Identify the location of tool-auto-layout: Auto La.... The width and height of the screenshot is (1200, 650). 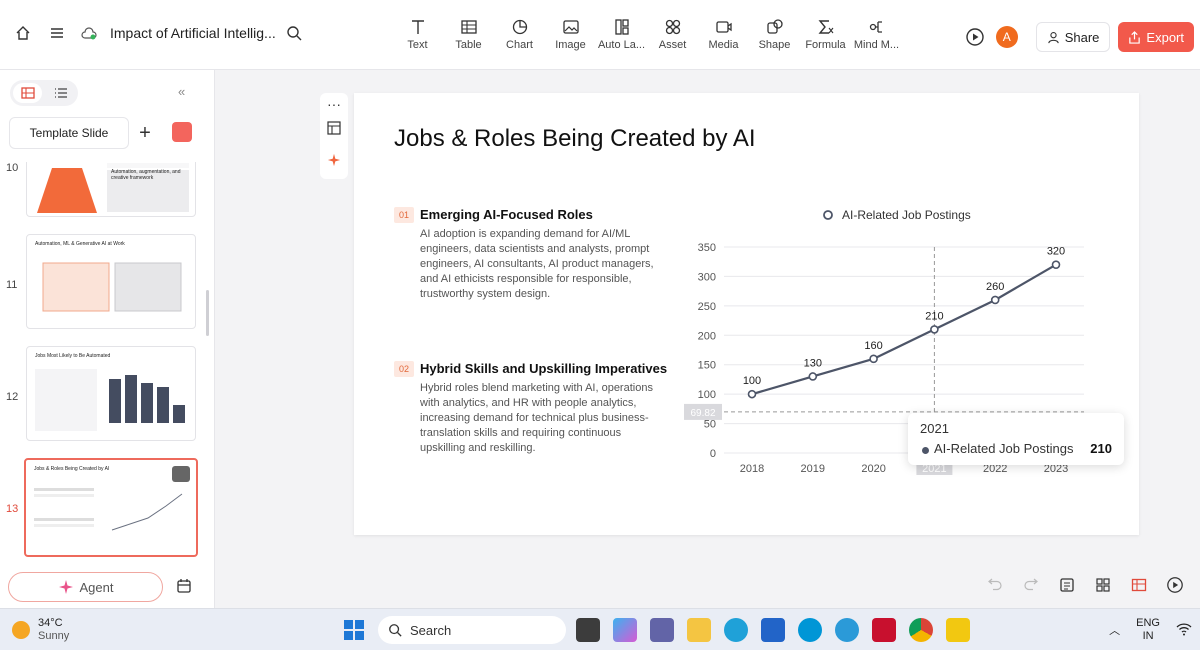
(621, 34).